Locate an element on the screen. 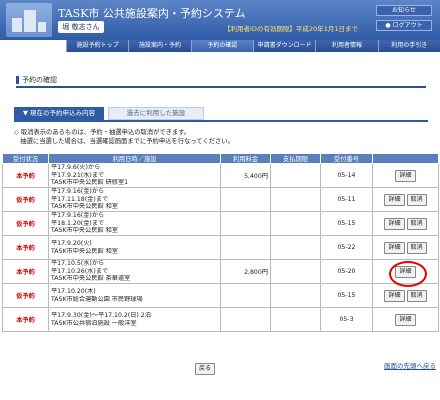 The width and height of the screenshot is (440, 400). tab-past-facilities: 過去に利用した施設 is located at coordinates (156, 113).